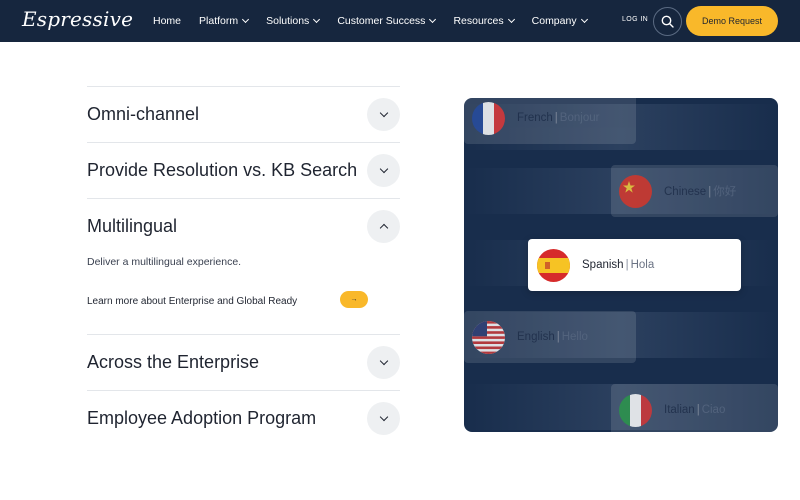 This screenshot has width=800, height=500. I want to click on nav-solutions-label: Solutions, so click(288, 21).